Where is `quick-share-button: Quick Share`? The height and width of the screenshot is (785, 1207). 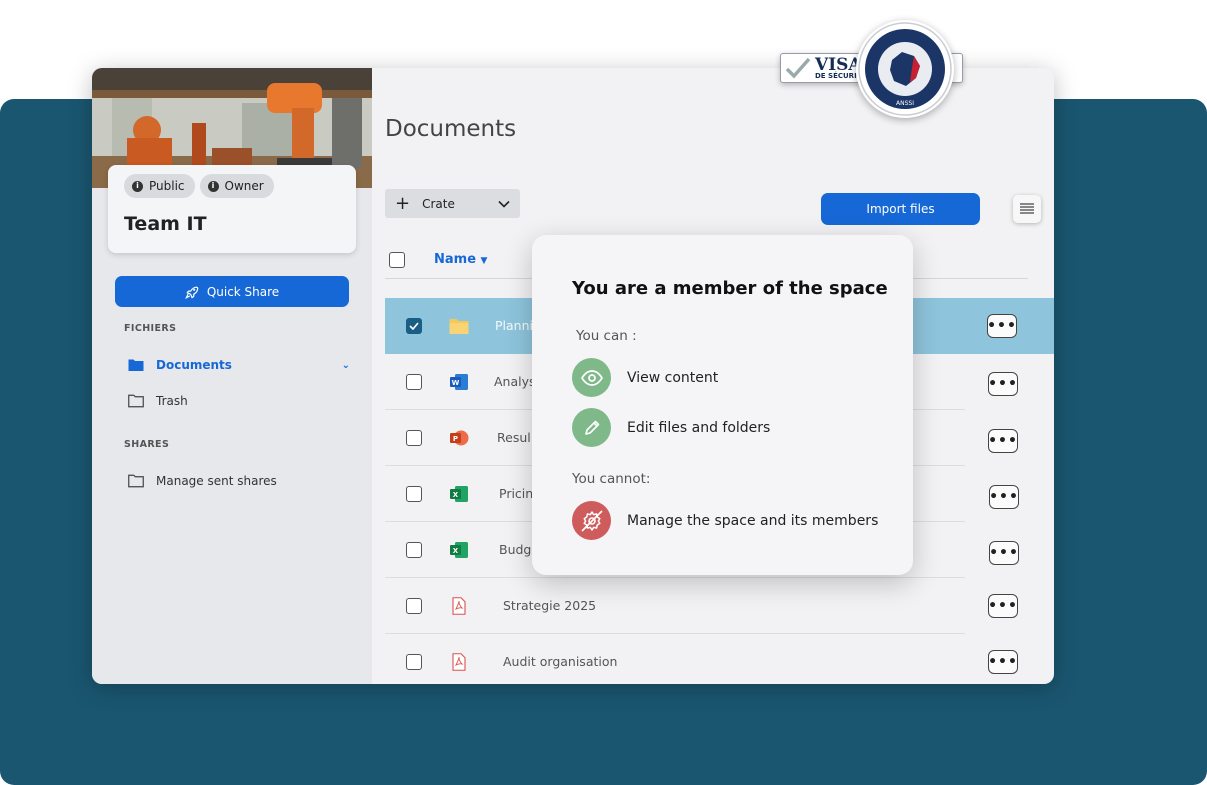 quick-share-button: Quick Share is located at coordinates (232, 291).